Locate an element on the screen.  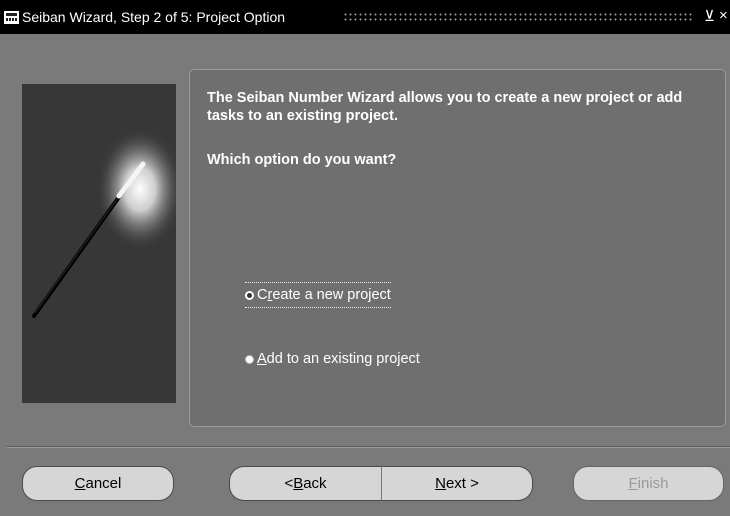
minimize-icon: ⊻ is located at coordinates (709, 16).